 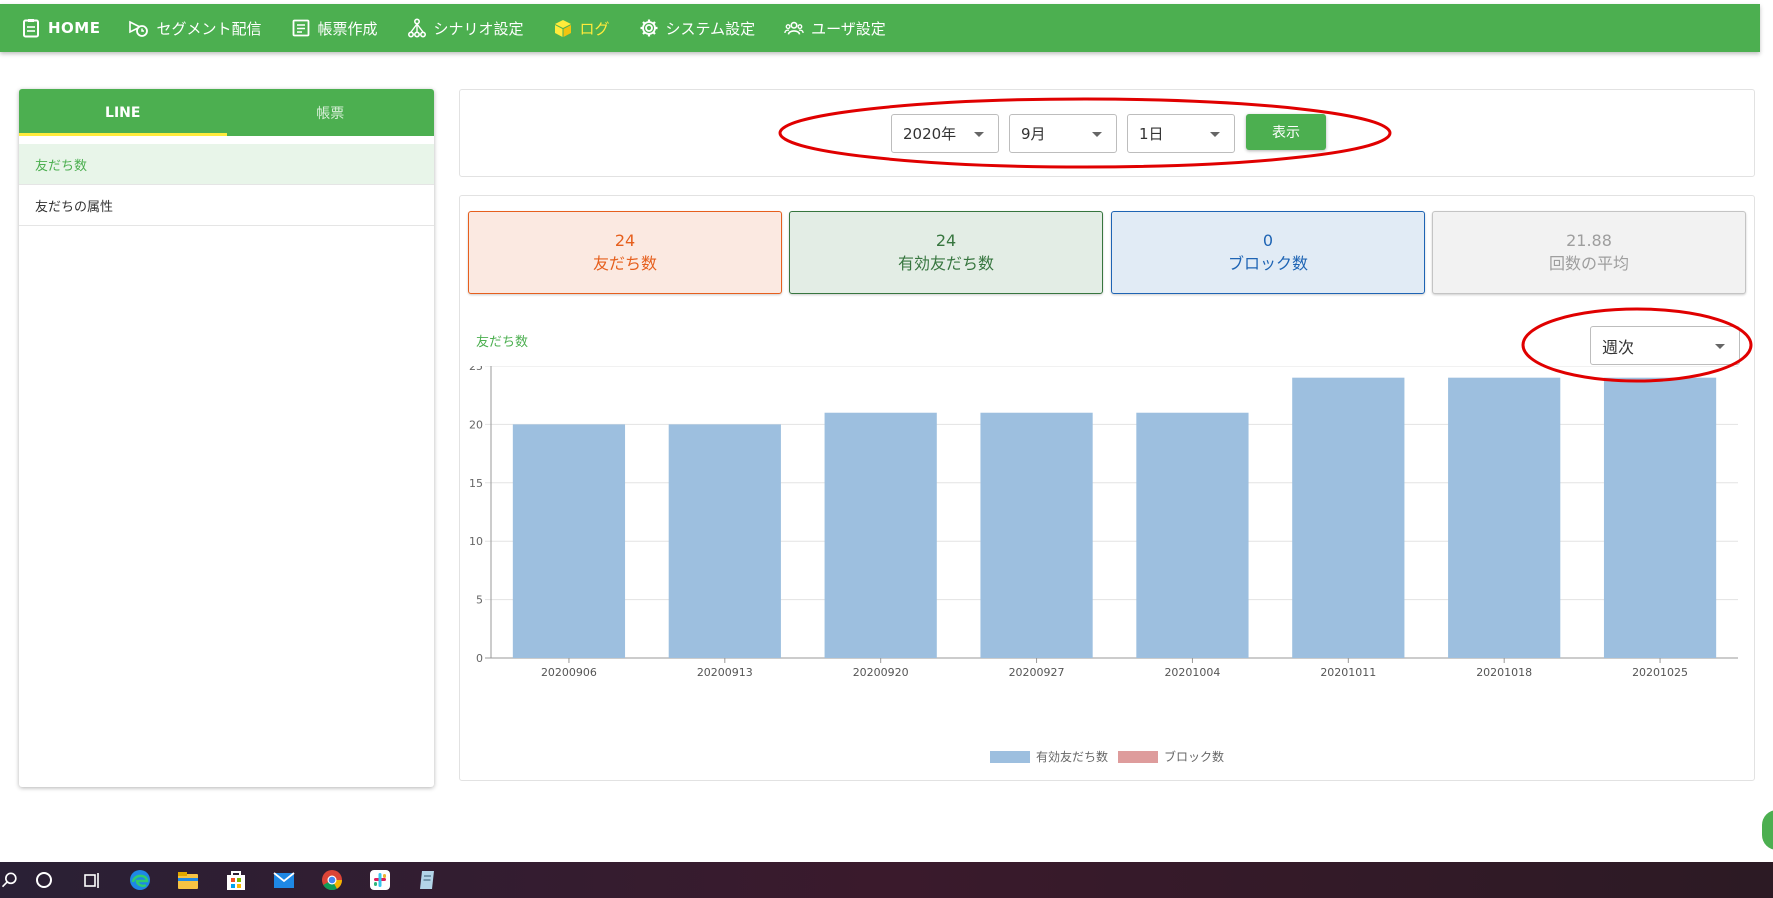 I want to click on nav-report: 帳票作成, so click(x=334, y=28).